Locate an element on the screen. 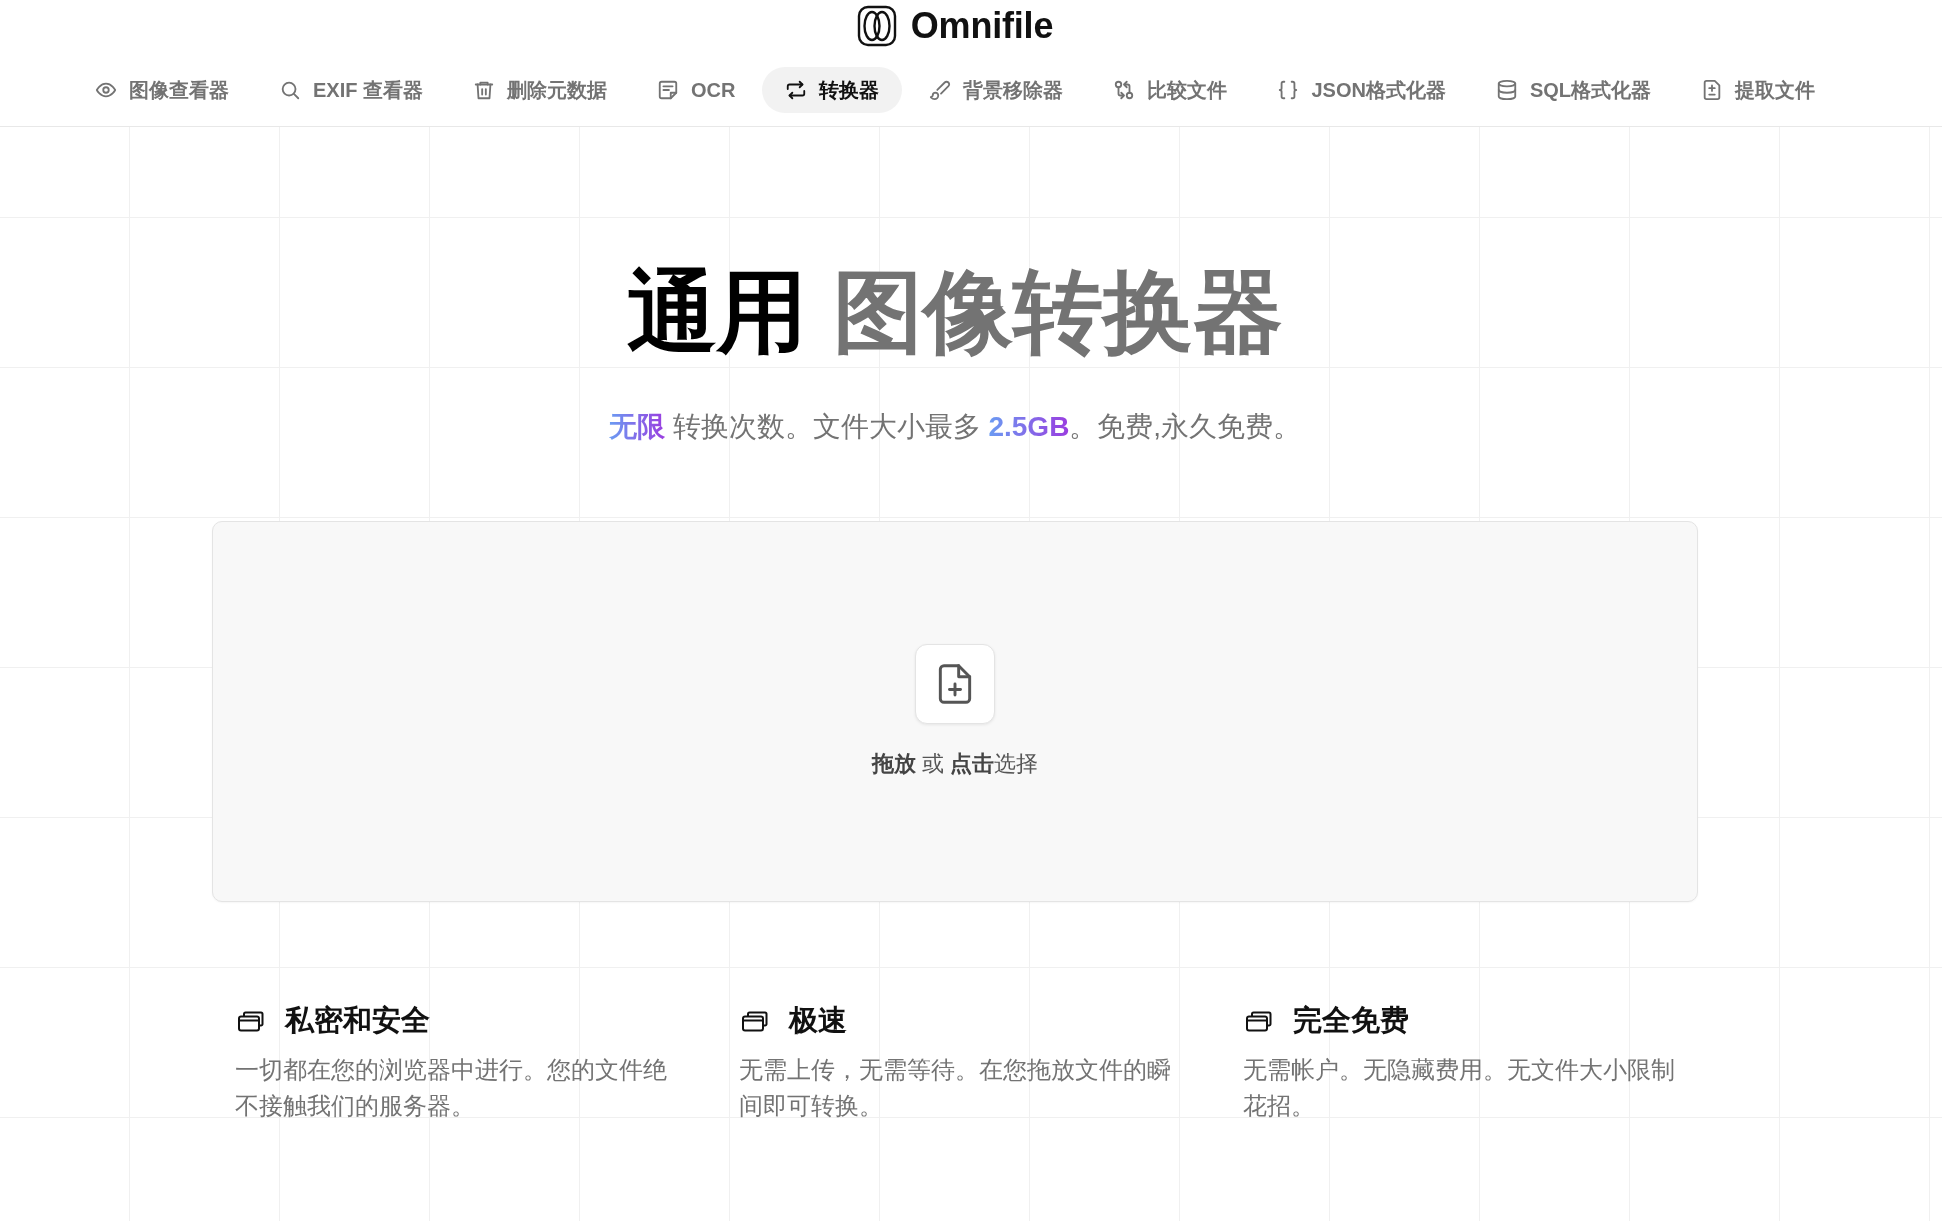 This screenshot has height=1222, width=1942. logo-icon is located at coordinates (876, 26).